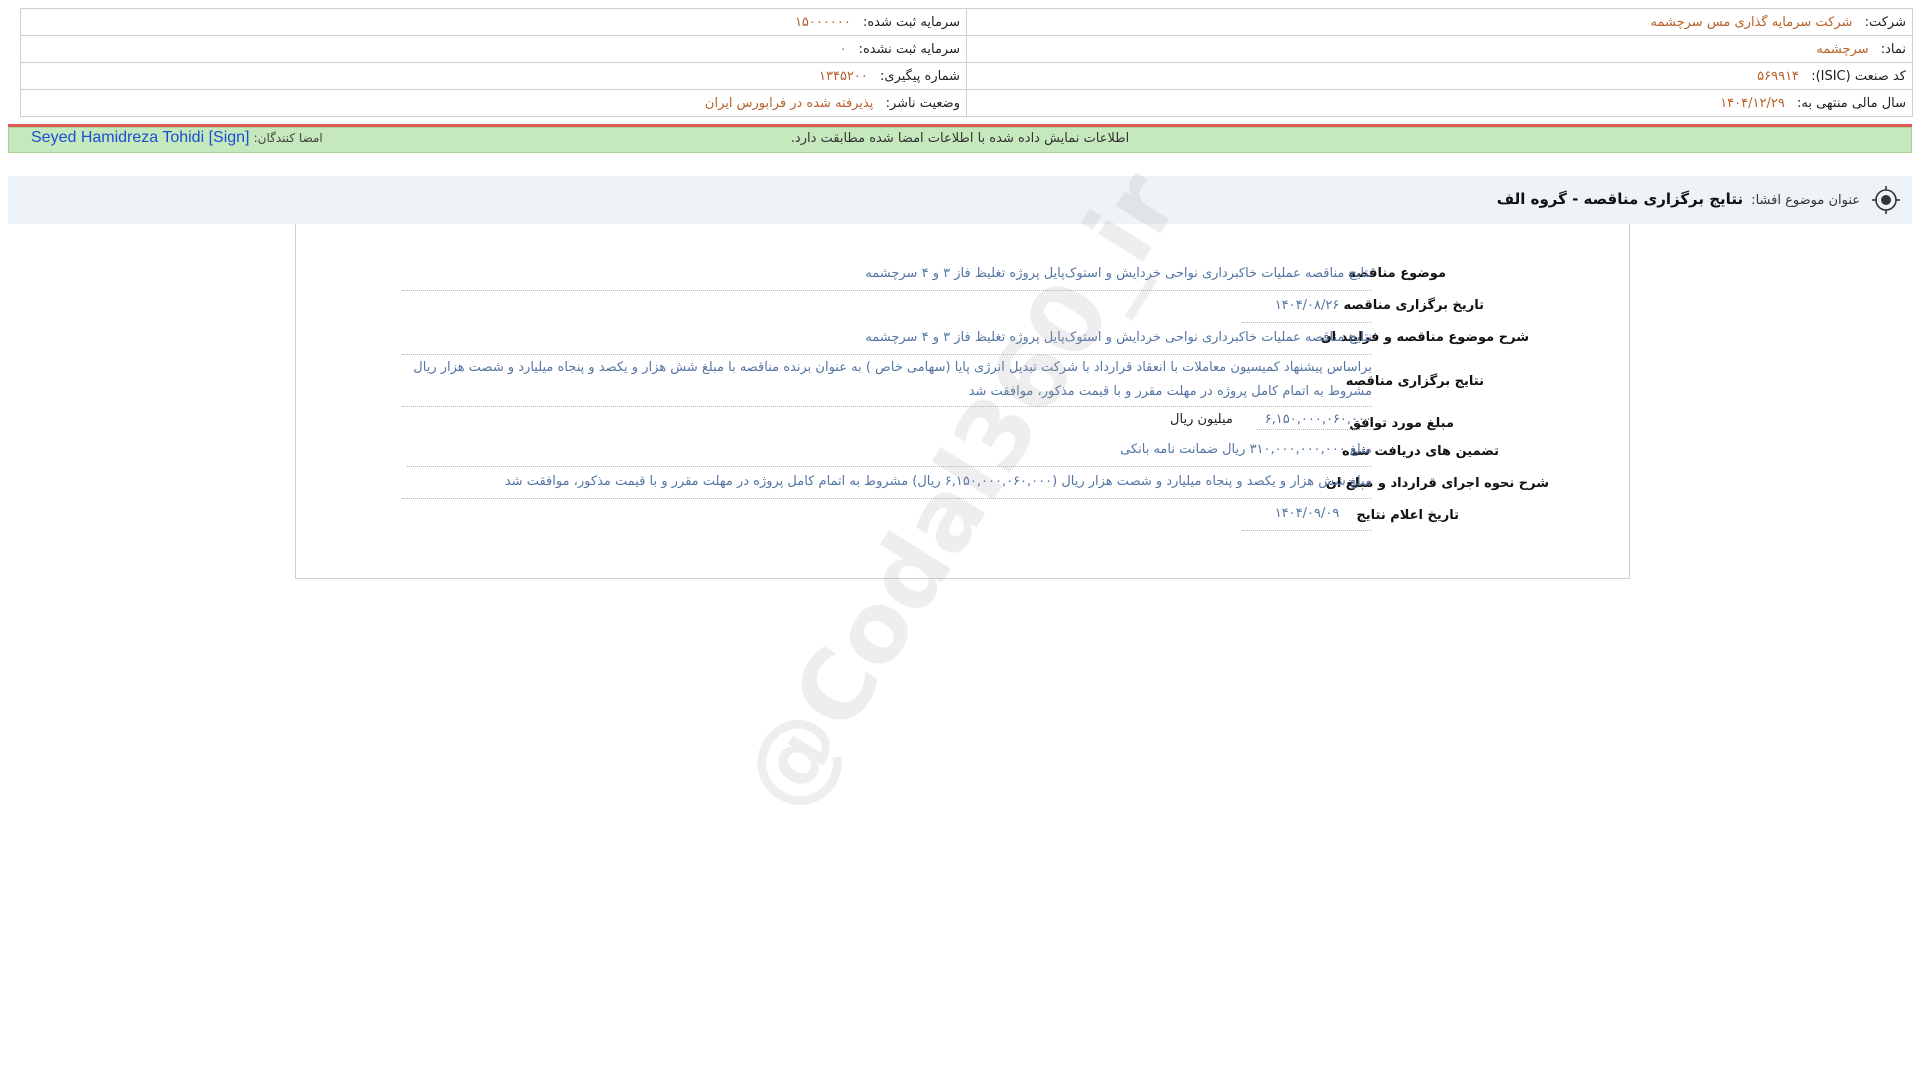  What do you see at coordinates (843, 49) in the screenshot?
I see `unregistered-capital-value: ۰` at bounding box center [843, 49].